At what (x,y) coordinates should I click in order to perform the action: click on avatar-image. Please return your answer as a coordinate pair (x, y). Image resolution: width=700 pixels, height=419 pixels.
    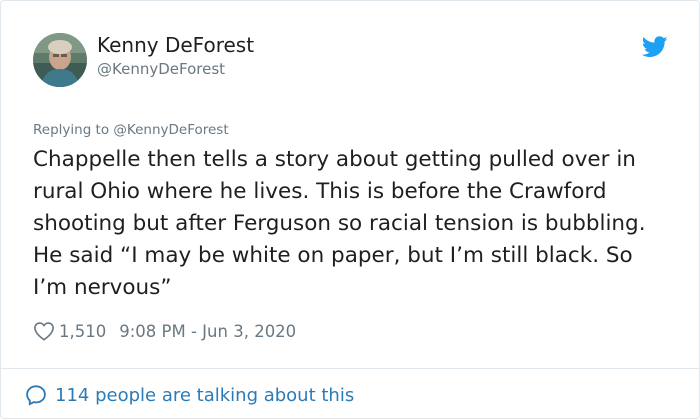
    Looking at the image, I should click on (60, 60).